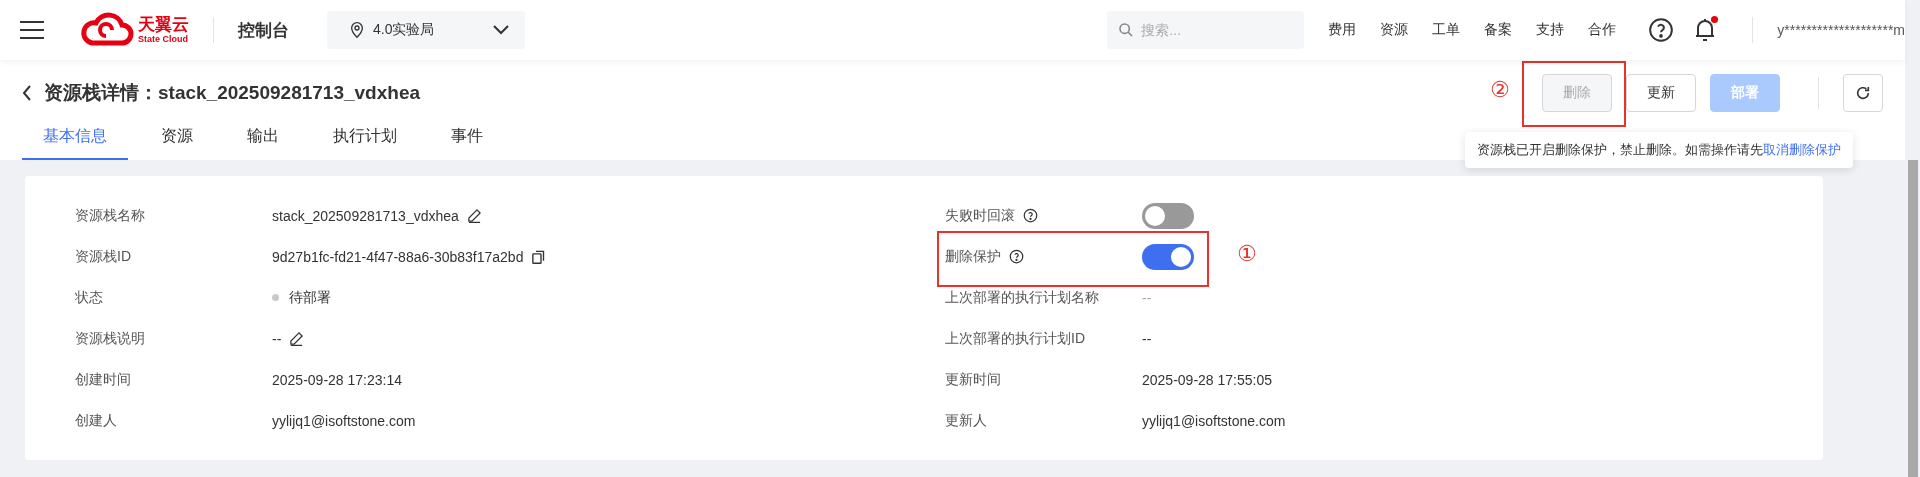 The width and height of the screenshot is (1920, 477). Describe the element at coordinates (357, 30) in the screenshot. I see `location-pin-icon` at that location.